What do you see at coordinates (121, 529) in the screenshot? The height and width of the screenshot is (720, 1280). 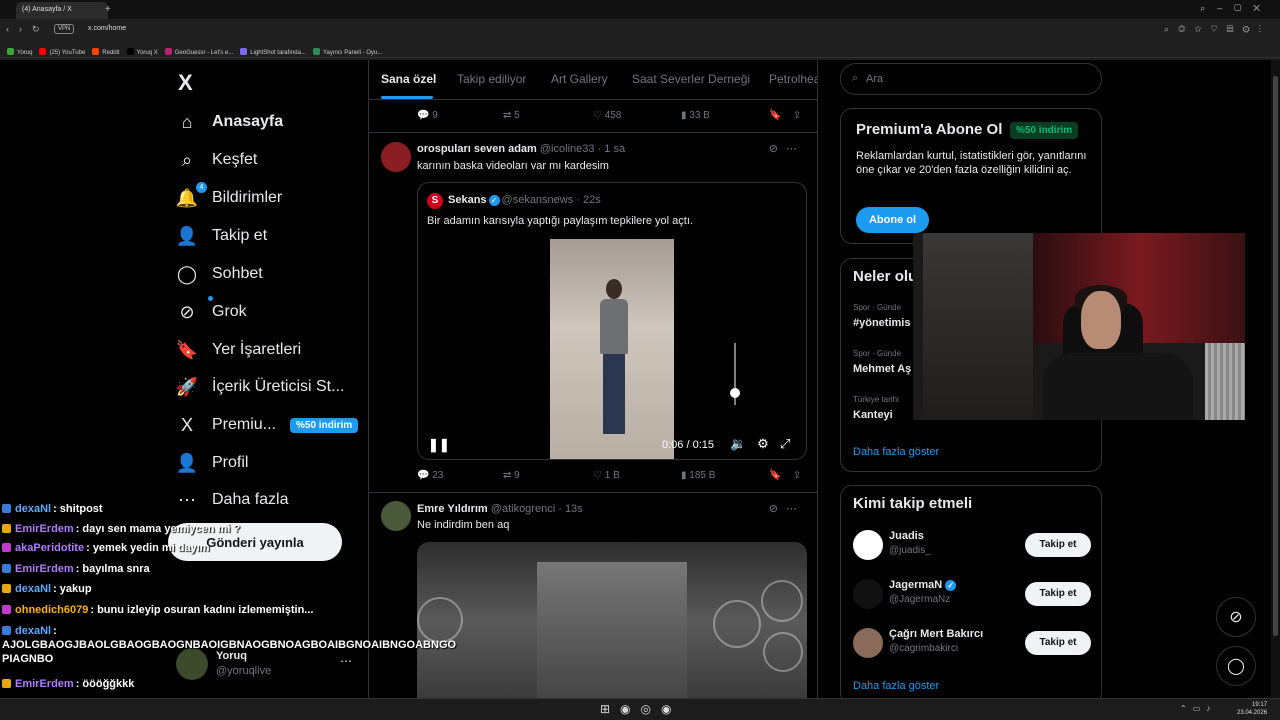 I see `chat-message: EmirErdem: dayı sen mama yemiycen mi ?` at bounding box center [121, 529].